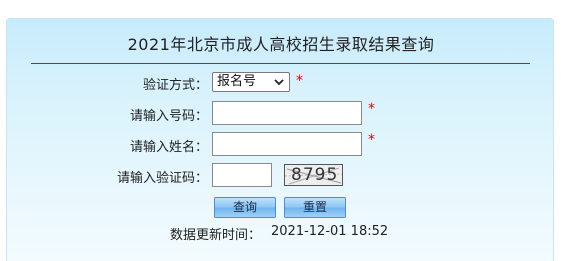 The height and width of the screenshot is (261, 563). Describe the element at coordinates (237, 81) in the screenshot. I see `verify-method-value: 报名号` at that location.